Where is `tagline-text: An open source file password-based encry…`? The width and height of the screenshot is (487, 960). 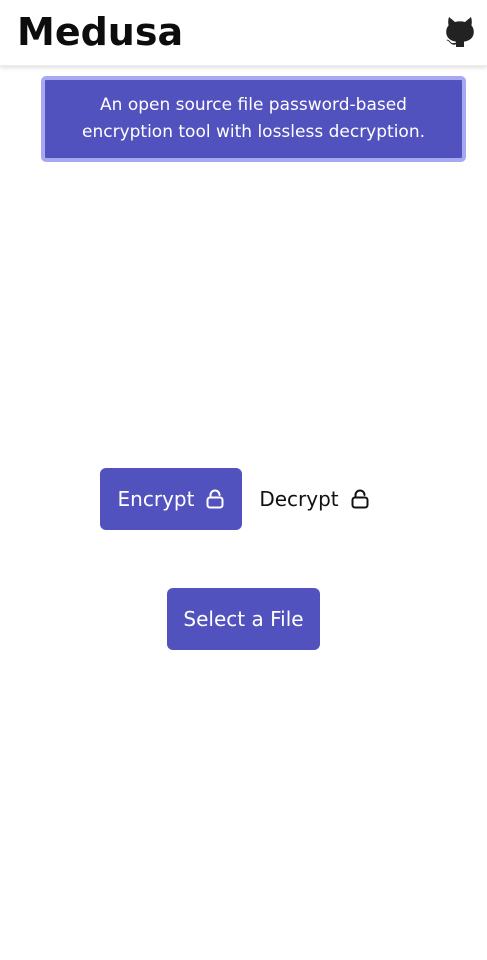 tagline-text: An open source file password-based encry… is located at coordinates (253, 118).